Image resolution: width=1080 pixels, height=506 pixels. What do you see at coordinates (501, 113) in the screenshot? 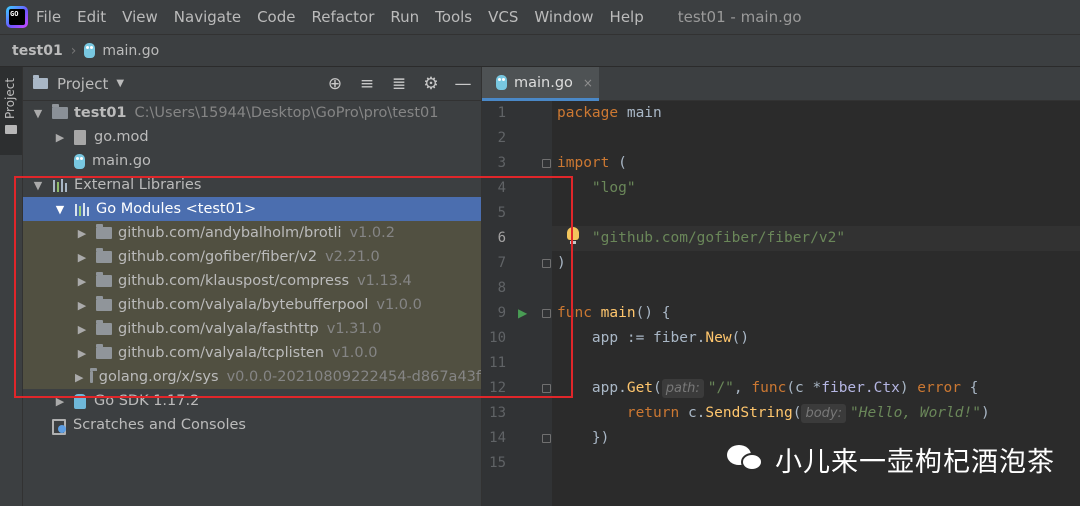
I see `line-number: 1` at bounding box center [501, 113].